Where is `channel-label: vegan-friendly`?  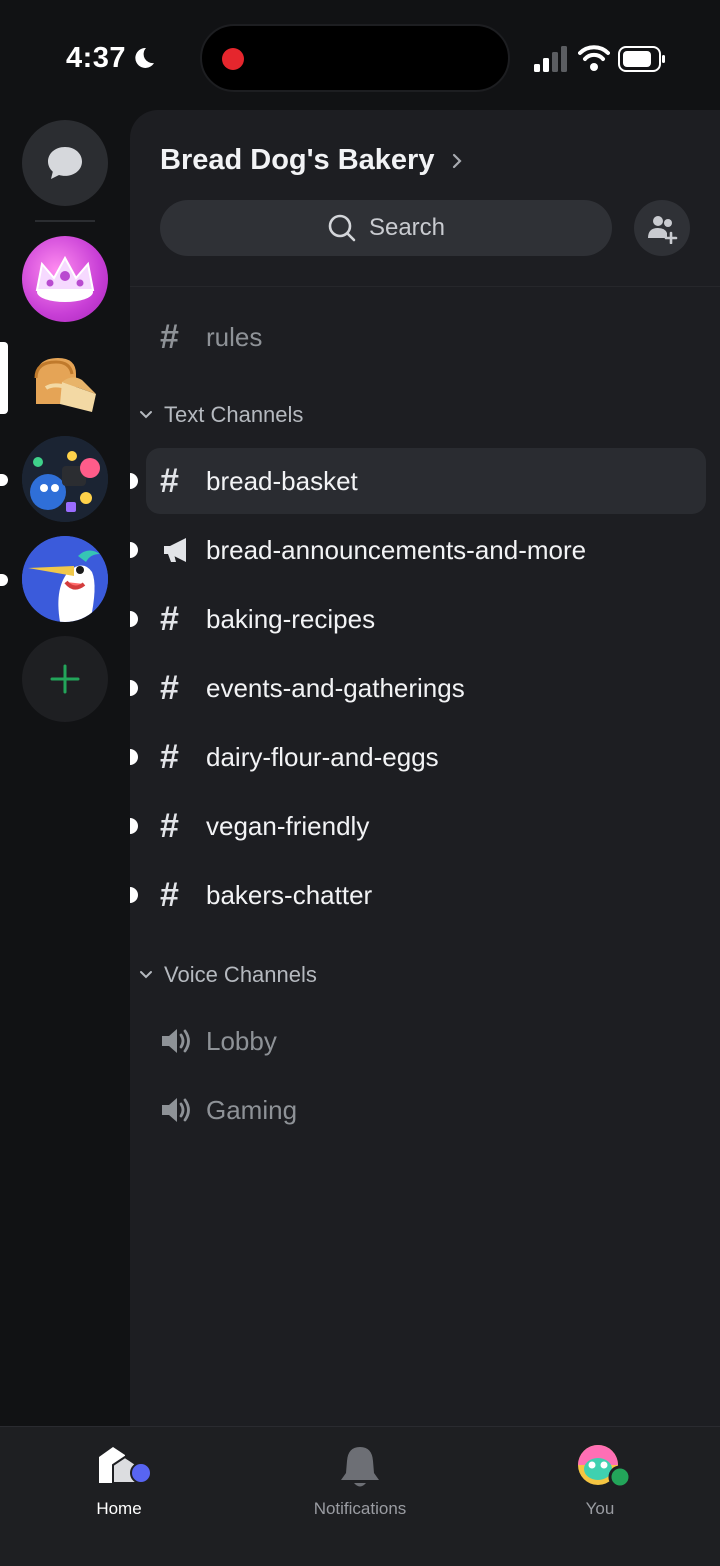
channel-label: vegan-friendly is located at coordinates (288, 825).